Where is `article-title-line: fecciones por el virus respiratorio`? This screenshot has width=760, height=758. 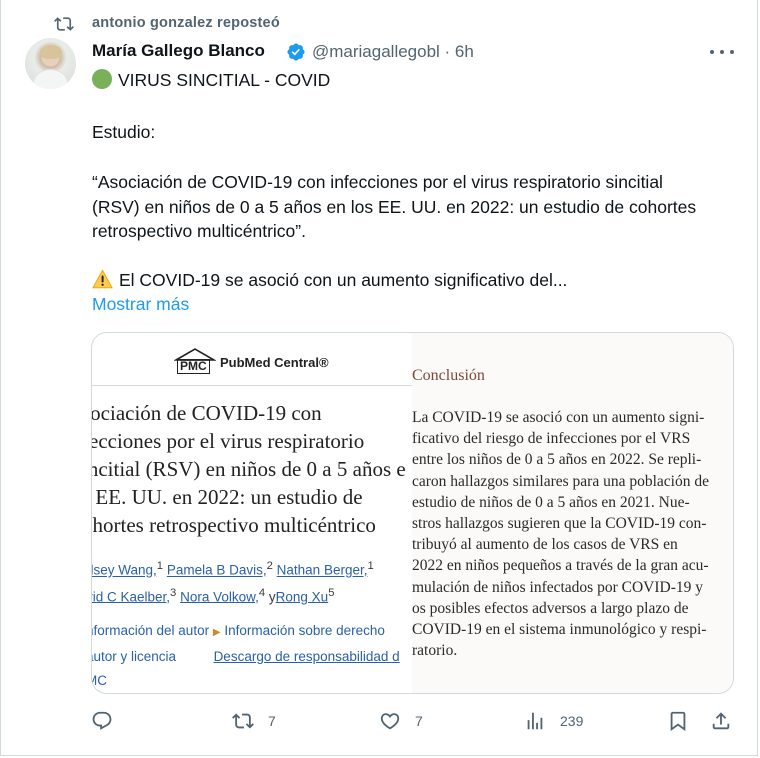 article-title-line: fecciones por el virus respiratorio is located at coordinates (228, 441).